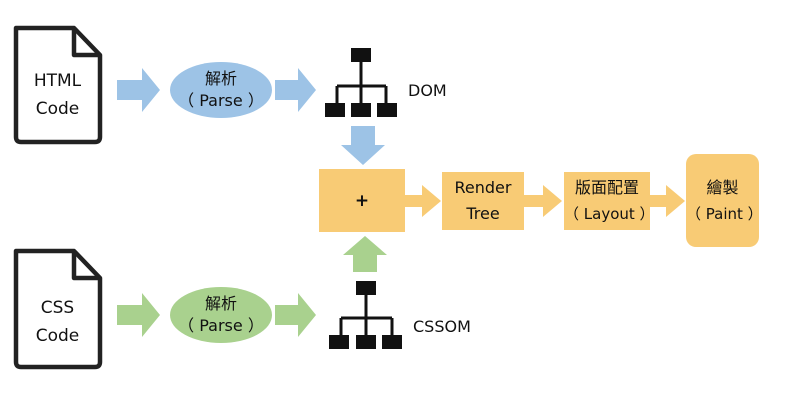 Image resolution: width=809 pixels, height=406 pixels. What do you see at coordinates (221, 325) in the screenshot?
I see `parse-css-label-line2: （ Parse ）` at bounding box center [221, 325].